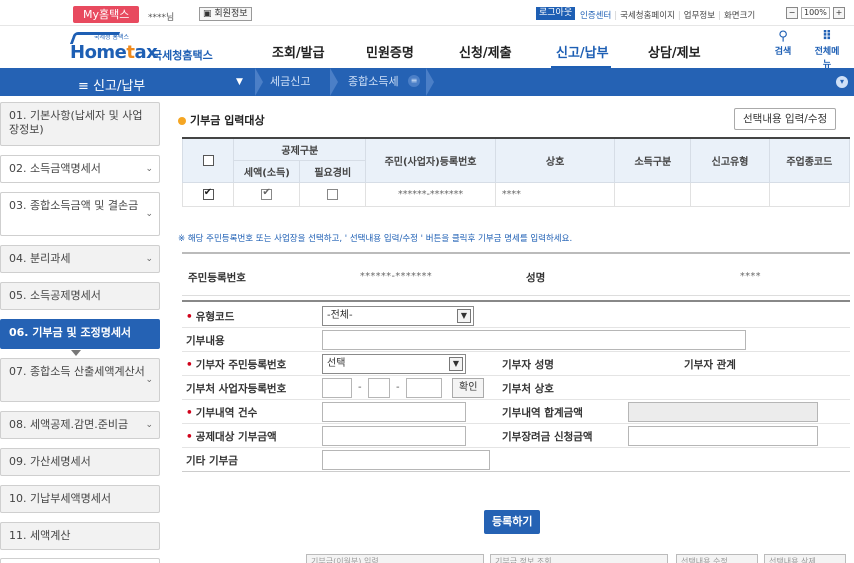 Image resolution: width=854 pixels, height=563 pixels. Describe the element at coordinates (80, 259) in the screenshot. I see `step-04: 04. 분리과세 ⌄` at that location.